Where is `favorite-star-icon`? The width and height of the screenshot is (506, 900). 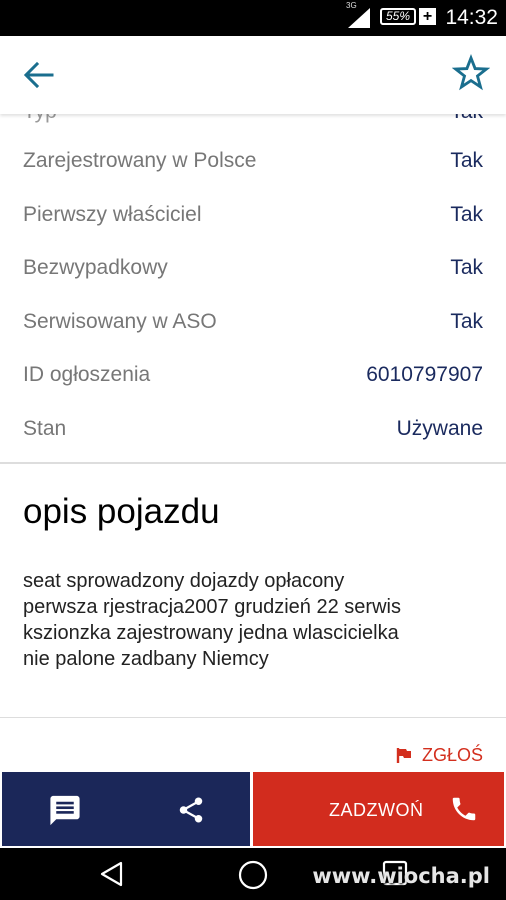
favorite-star-icon is located at coordinates (471, 73).